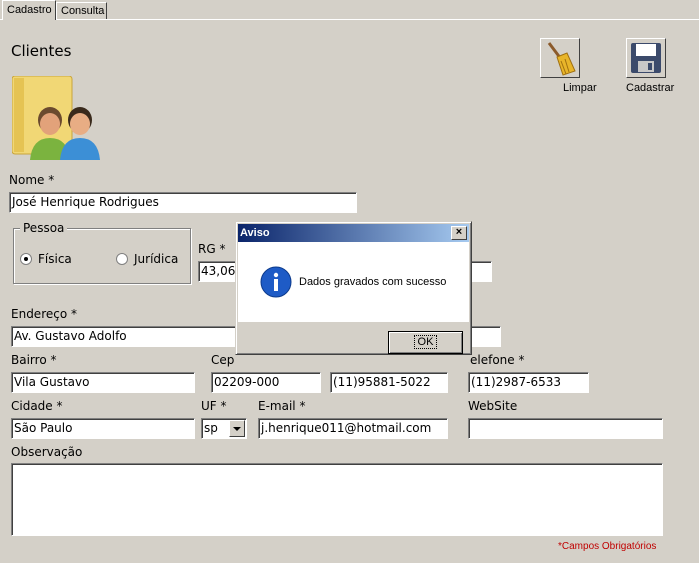 This screenshot has width=699, height=563. Describe the element at coordinates (57, 117) in the screenshot. I see `clients-folder-icon` at that location.